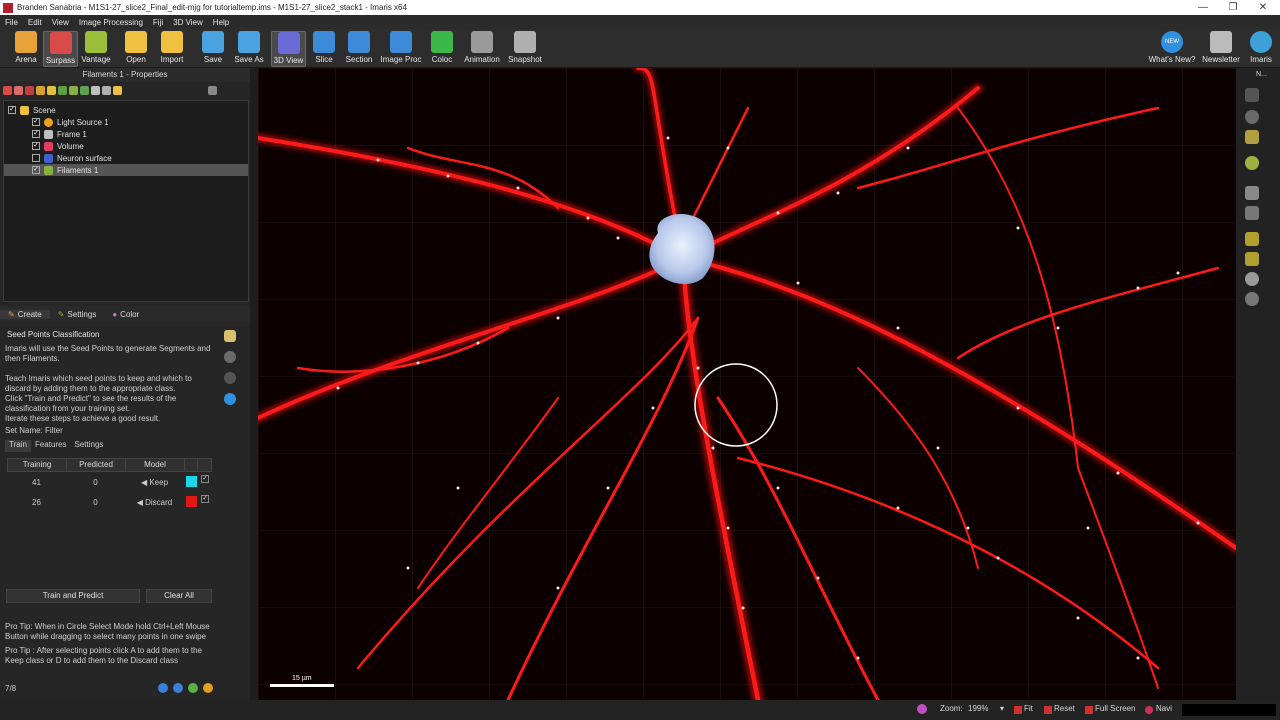 Image resolution: width=1280 pixels, height=720 pixels. I want to click on add-surface-icon, so click(18, 90).